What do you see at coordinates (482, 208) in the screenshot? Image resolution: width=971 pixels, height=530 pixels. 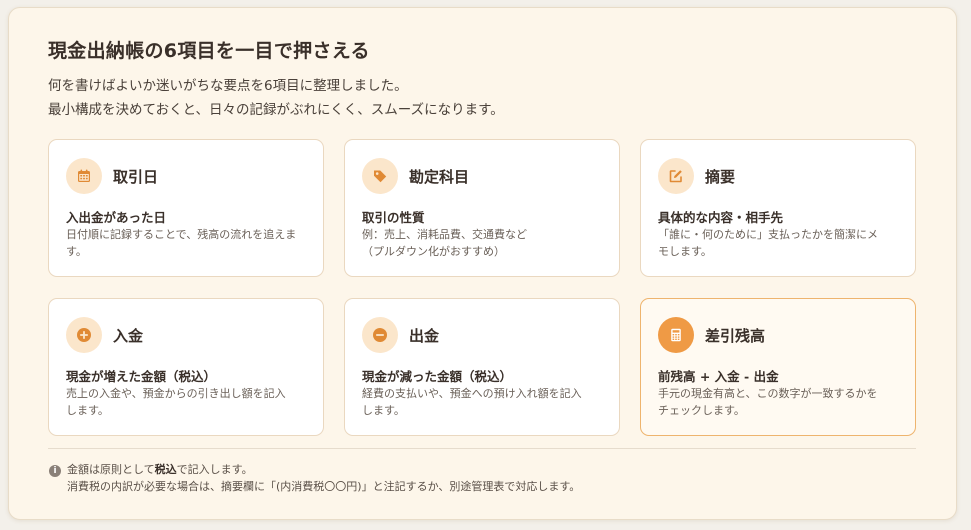 I see `card-account-title: 勘定科目 取引の性質 例：売上、消耗品費、交通費など （プルダウン化がおすすめ）` at bounding box center [482, 208].